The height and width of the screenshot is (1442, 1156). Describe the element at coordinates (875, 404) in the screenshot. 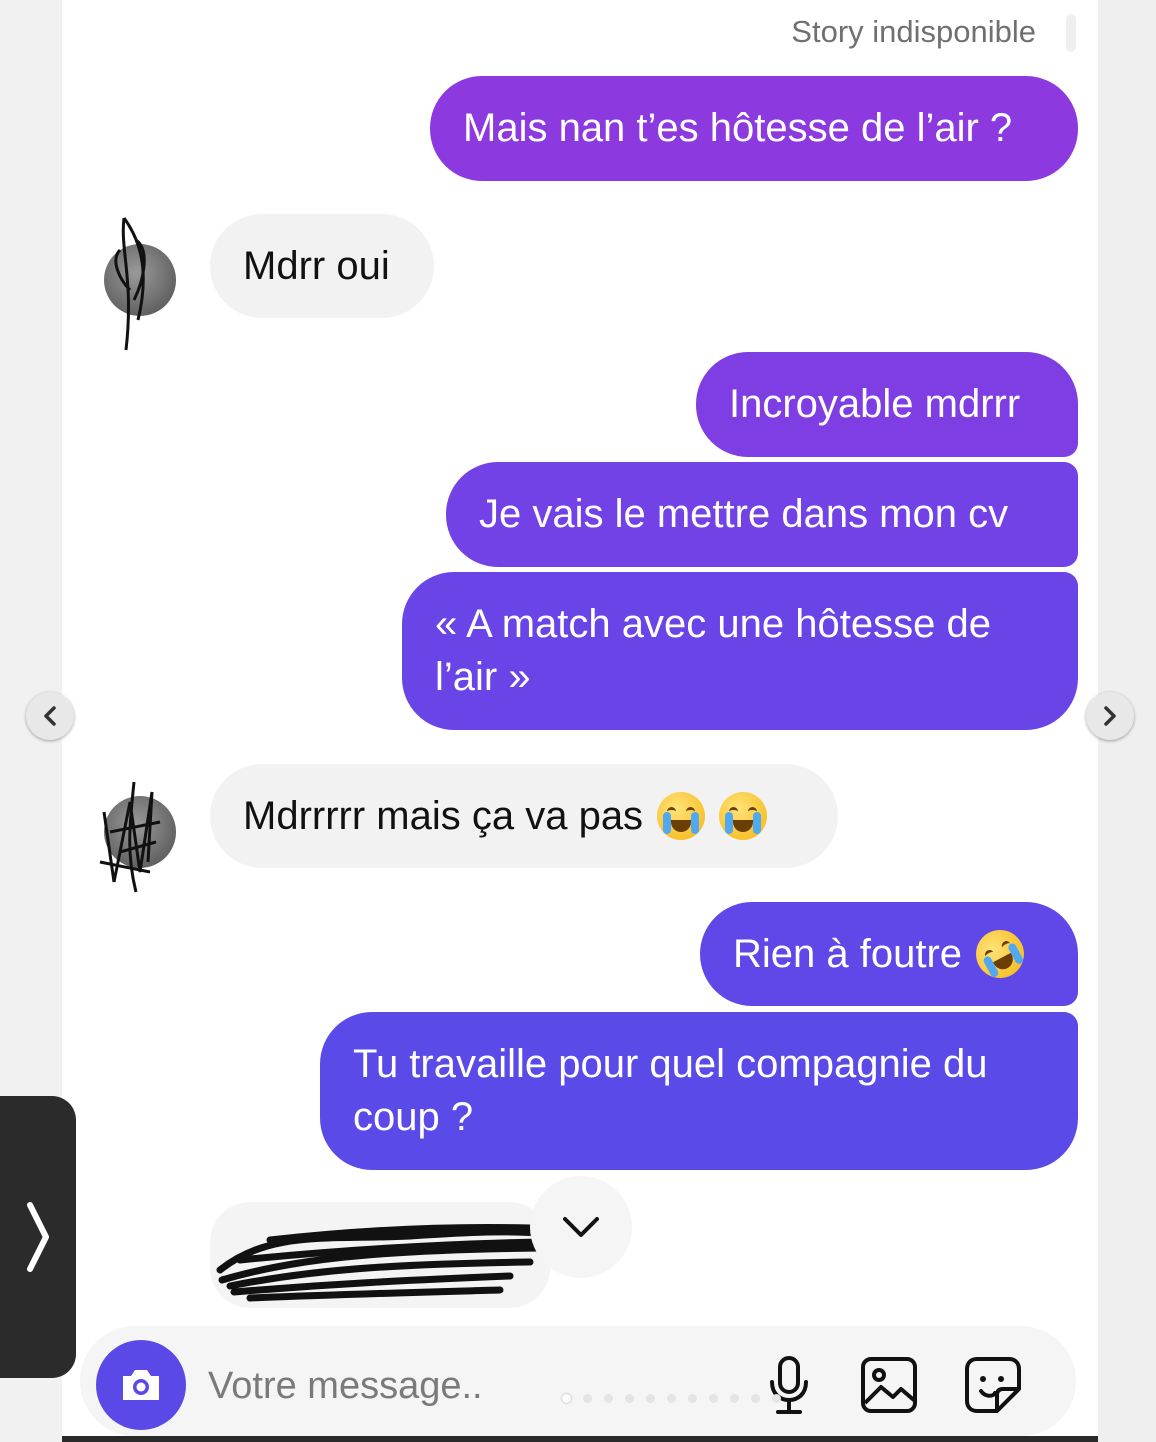

I see `message-text: Incroyable mdrrr` at that location.